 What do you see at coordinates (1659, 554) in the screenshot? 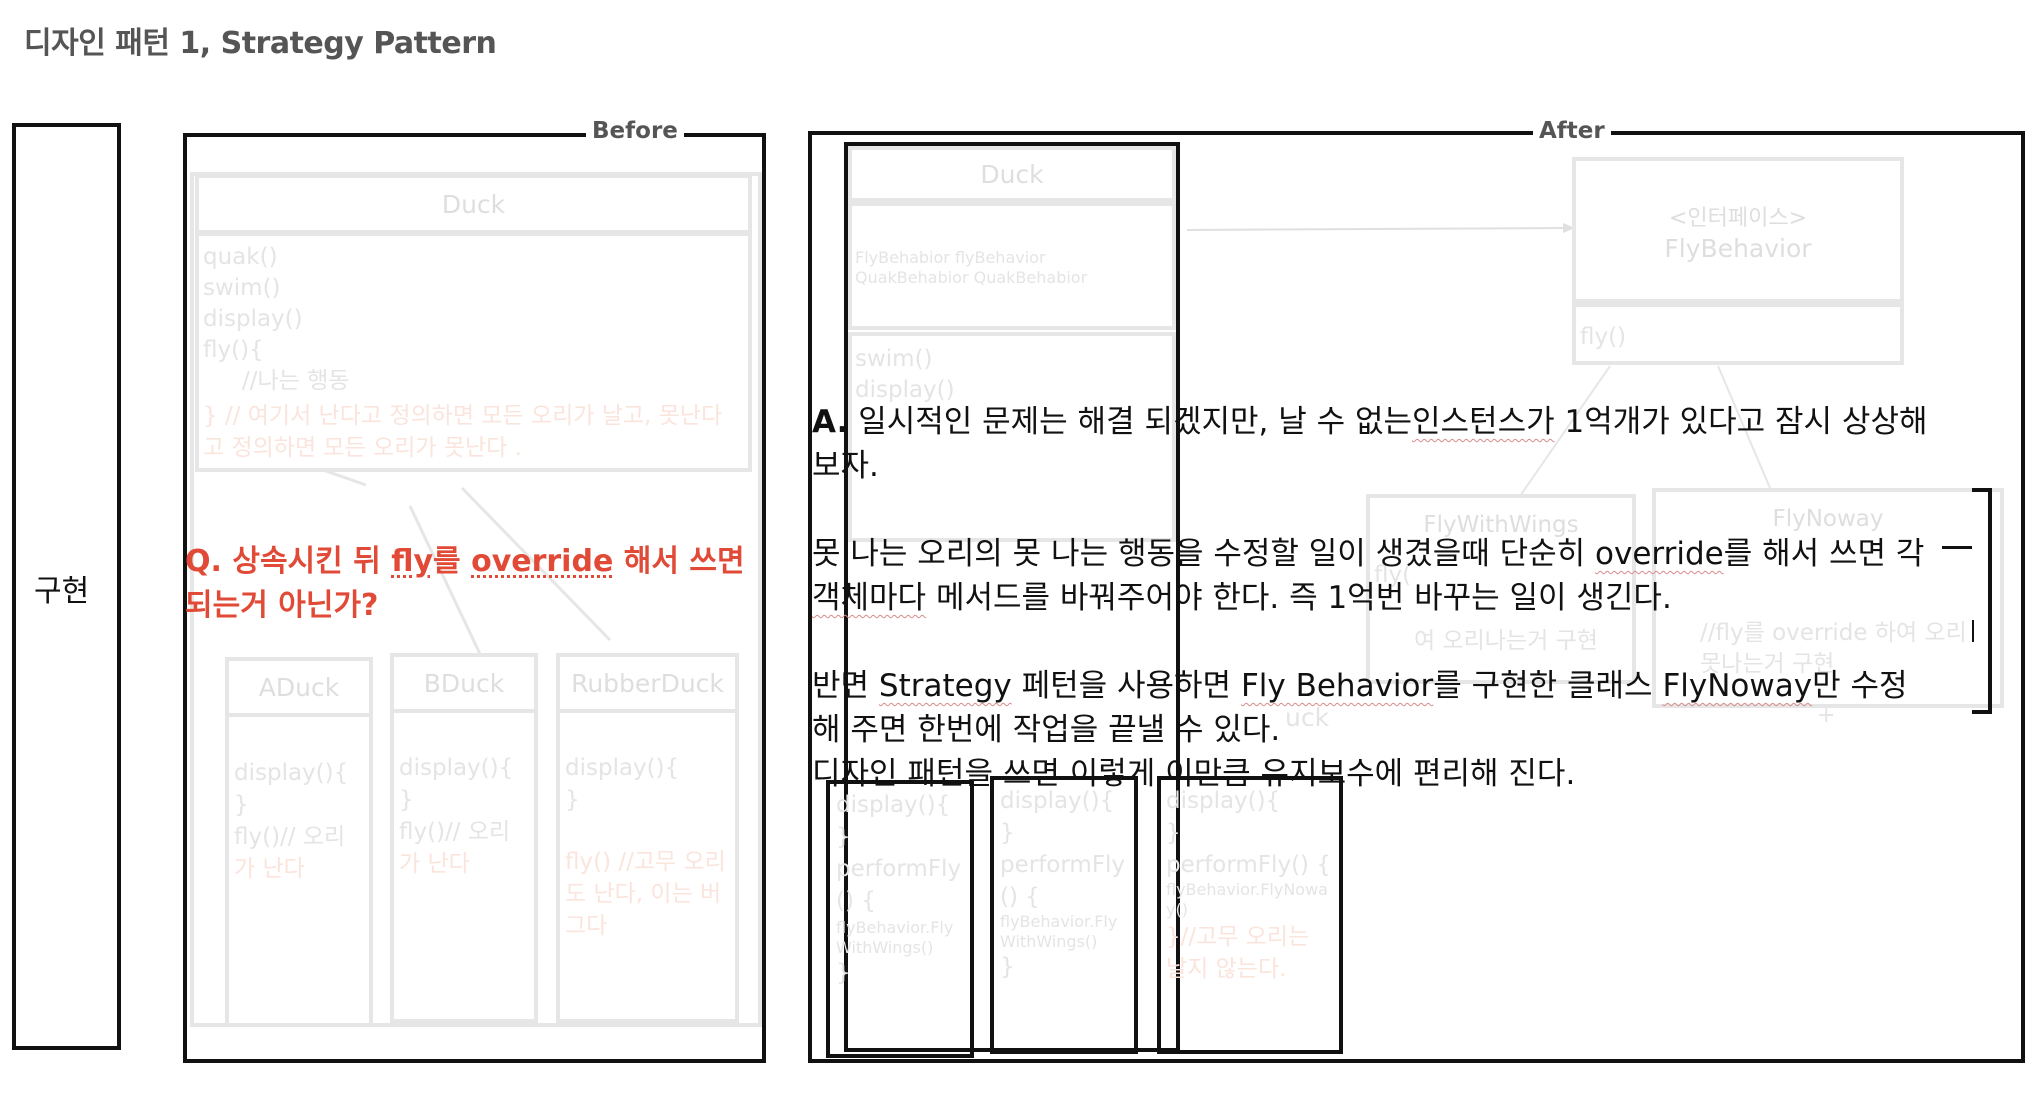
I see `answer-p2-b: override` at bounding box center [1659, 554].